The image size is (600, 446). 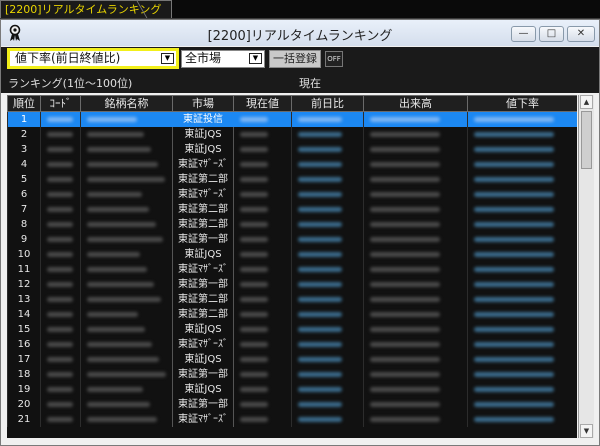 I want to click on table-row: 7 東証第二部, so click(x=292, y=209).